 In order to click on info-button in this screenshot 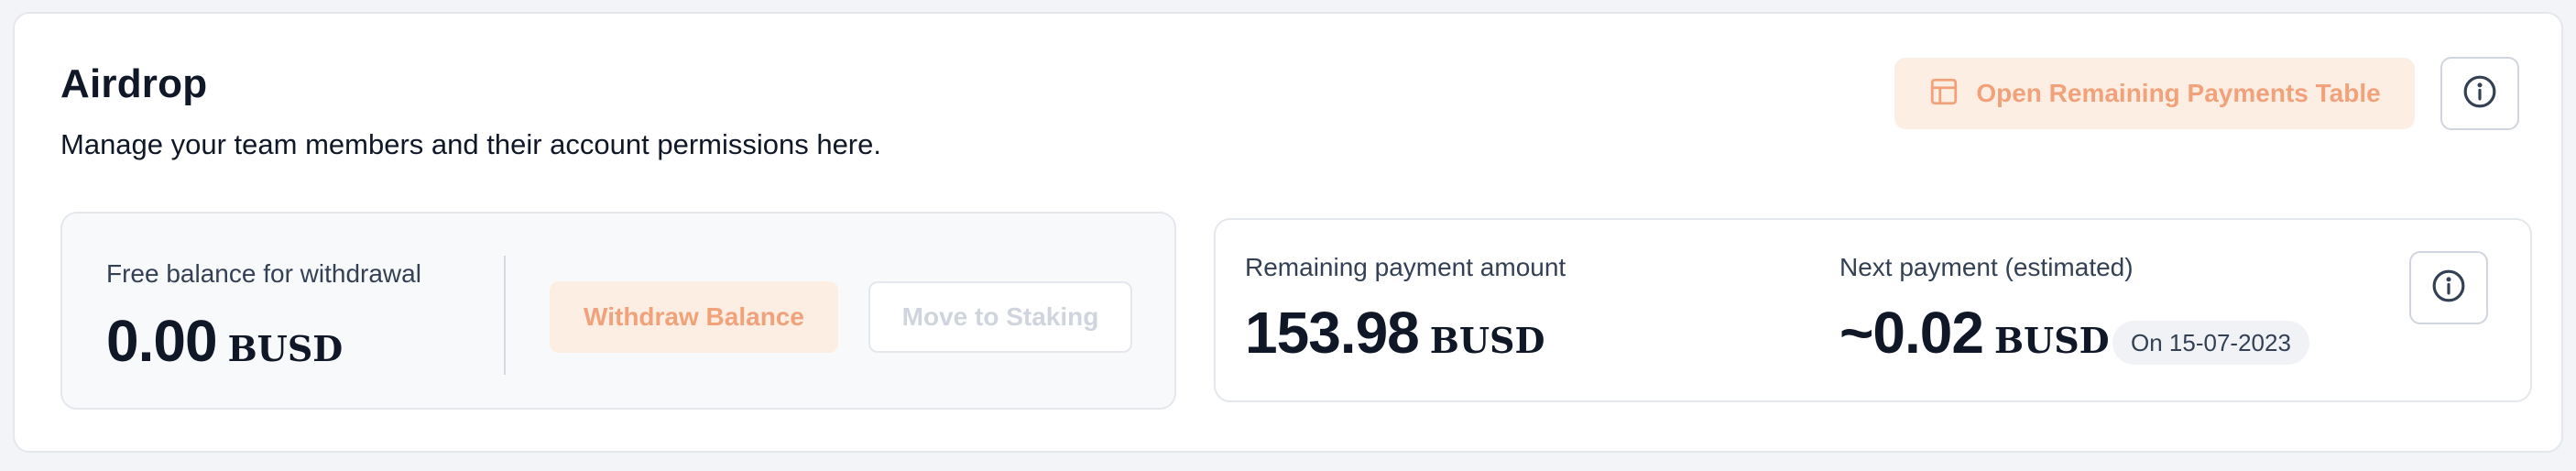, I will do `click(2479, 93)`.